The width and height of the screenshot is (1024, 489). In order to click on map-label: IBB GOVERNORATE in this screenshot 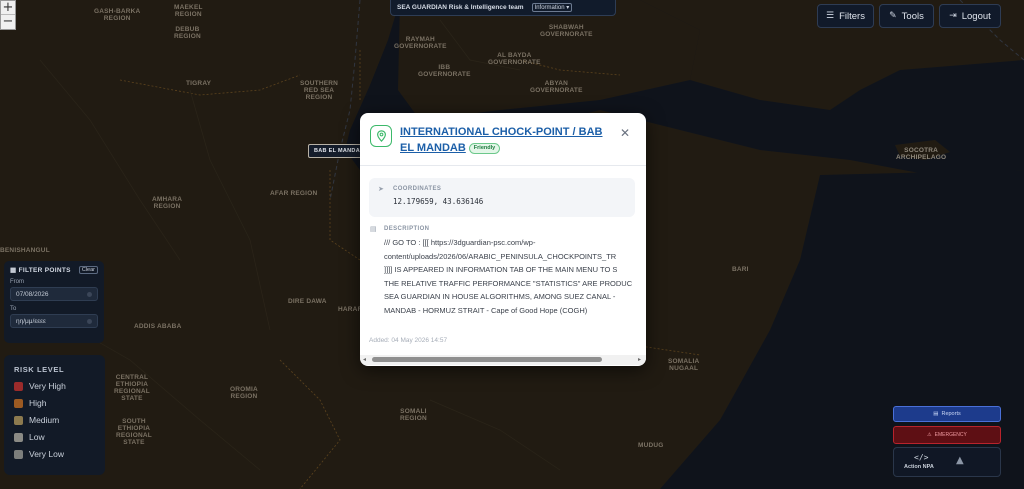, I will do `click(444, 71)`.